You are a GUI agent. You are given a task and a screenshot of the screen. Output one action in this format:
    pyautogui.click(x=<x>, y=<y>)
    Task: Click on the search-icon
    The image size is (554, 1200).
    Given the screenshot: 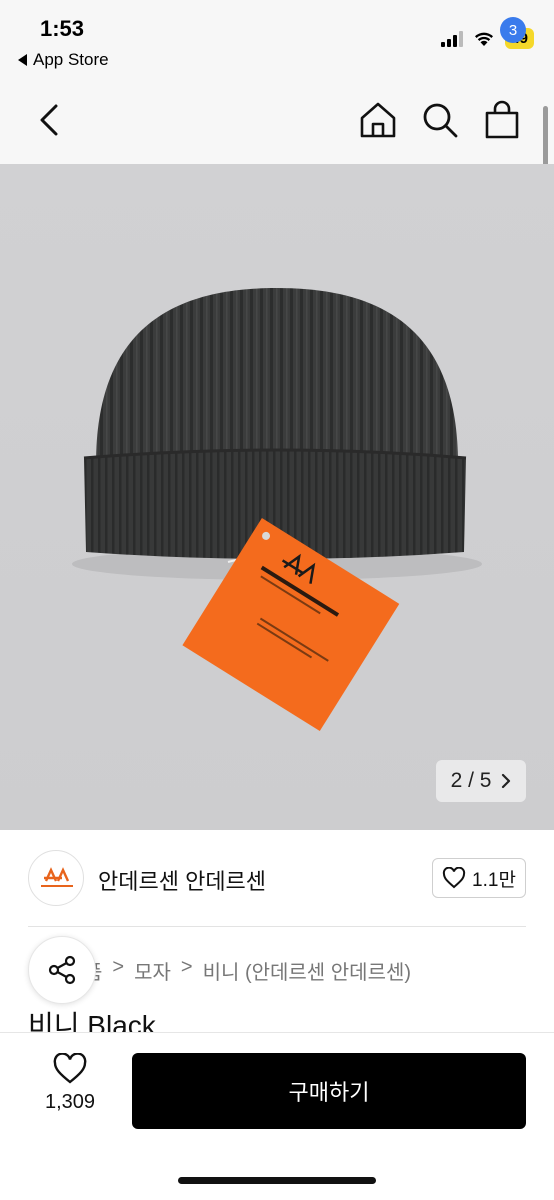 What is the action you would take?
    pyautogui.click(x=440, y=120)
    